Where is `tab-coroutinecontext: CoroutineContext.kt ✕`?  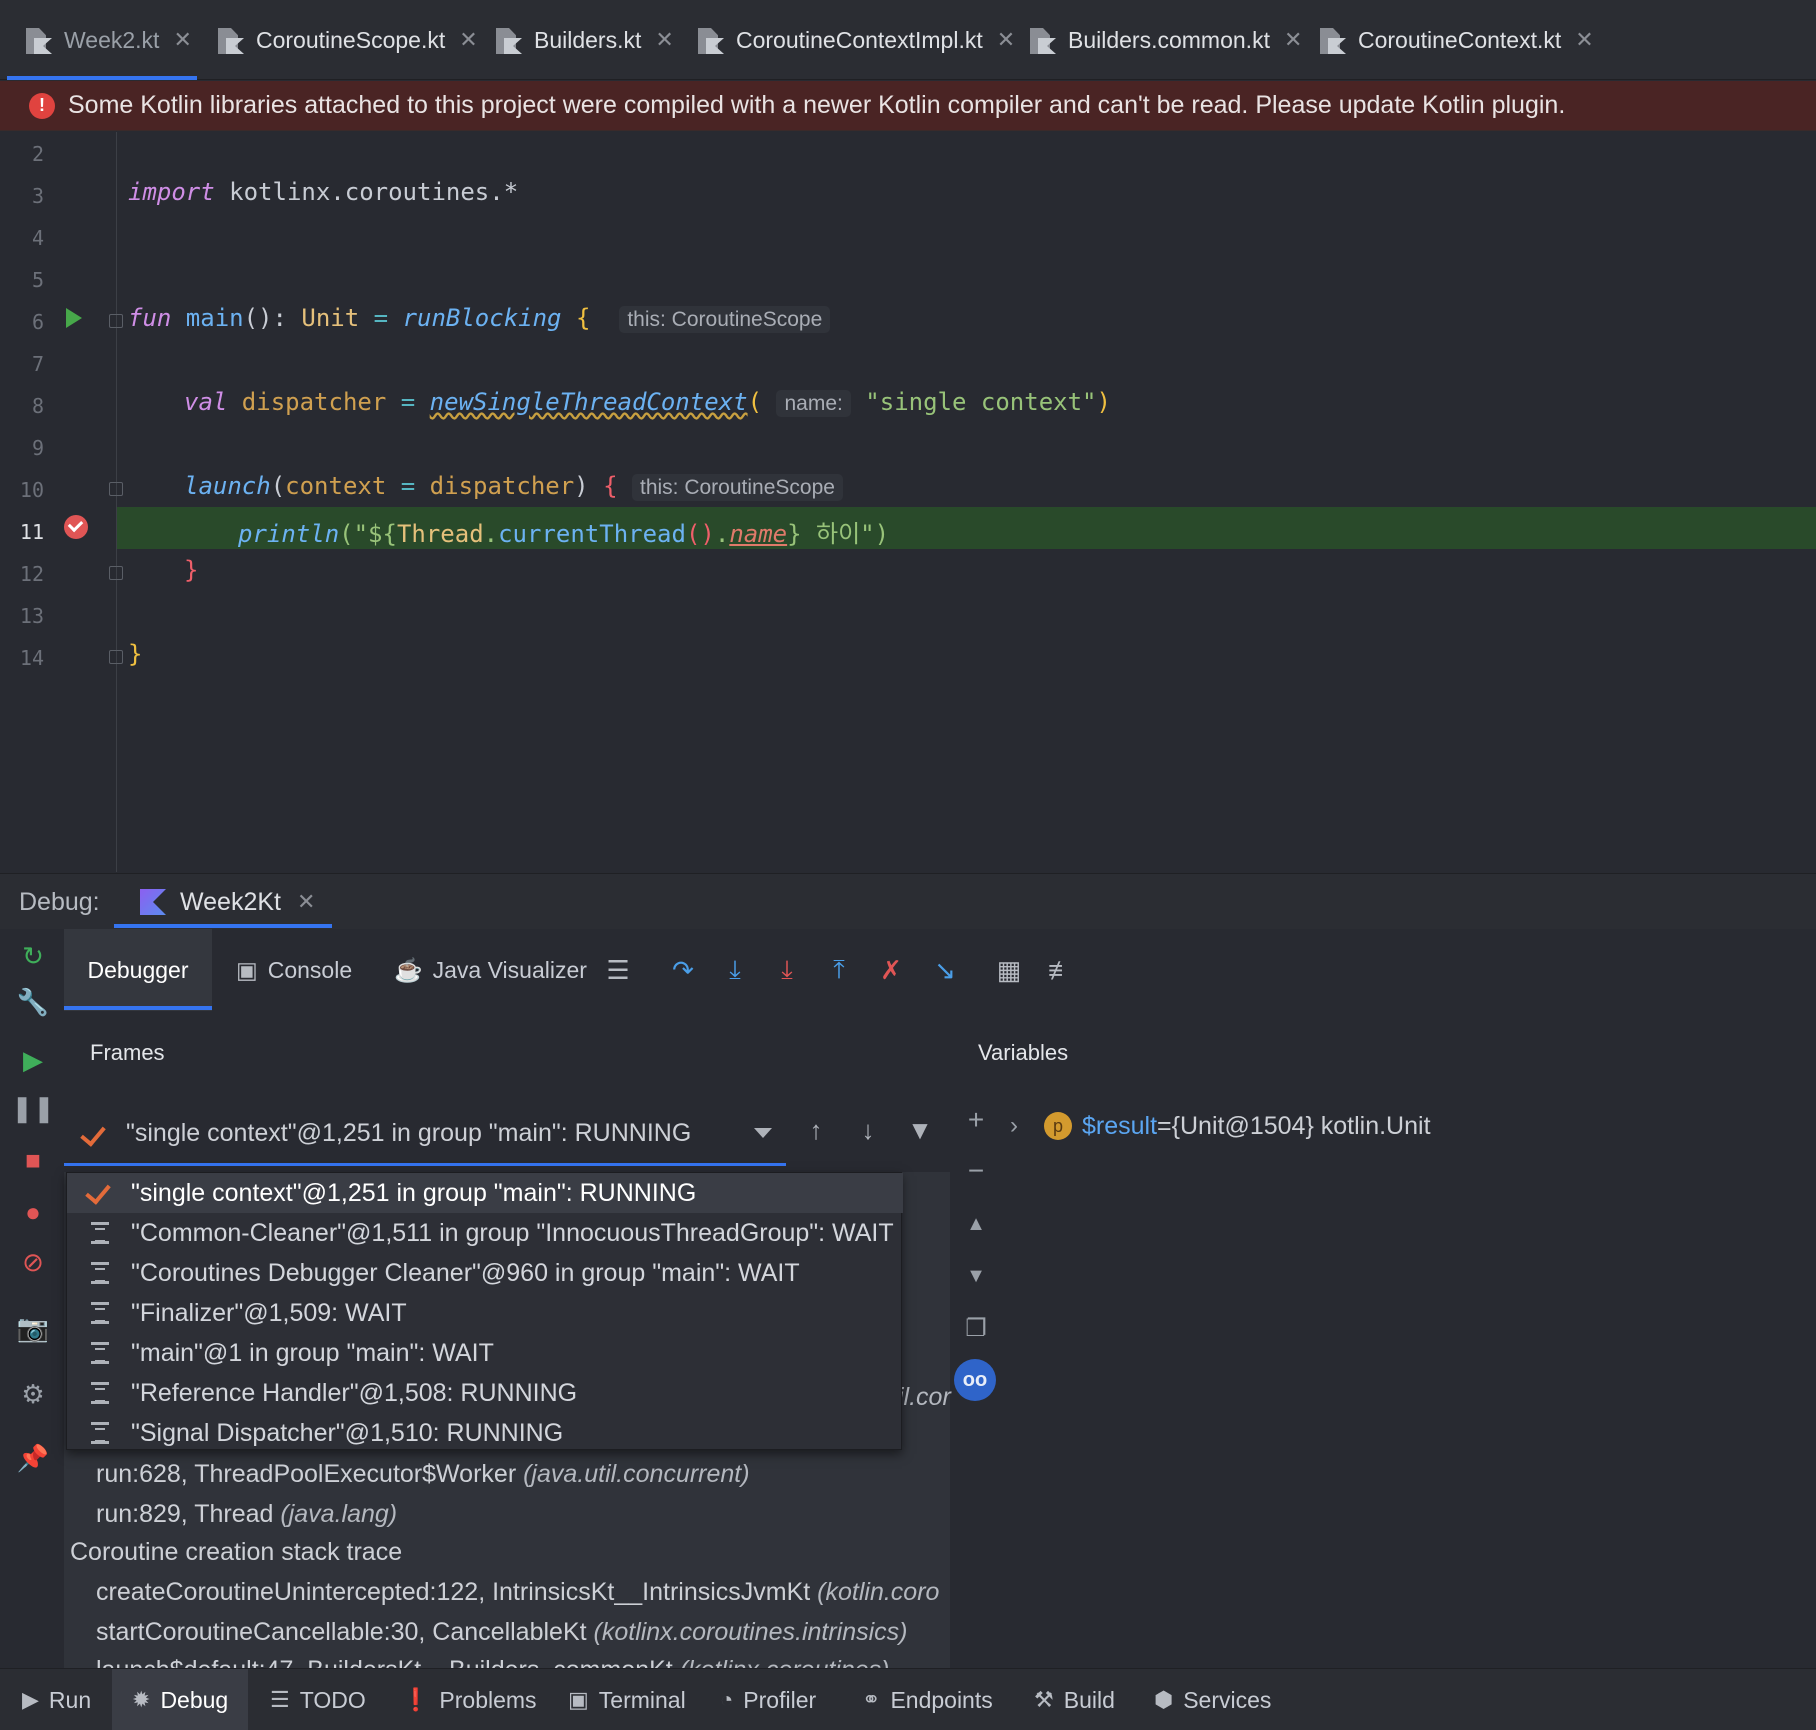 tab-coroutinecontext: CoroutineContext.kt ✕ is located at coordinates (1456, 40).